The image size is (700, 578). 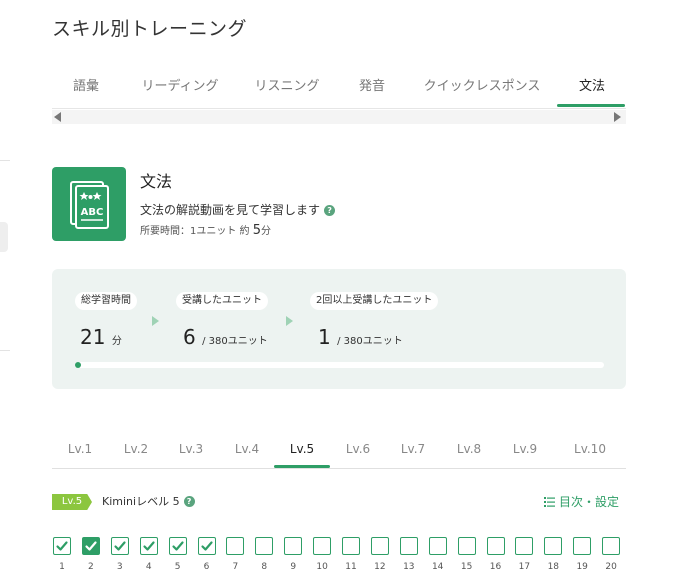 What do you see at coordinates (302, 466) in the screenshot?
I see `active-level-indicator` at bounding box center [302, 466].